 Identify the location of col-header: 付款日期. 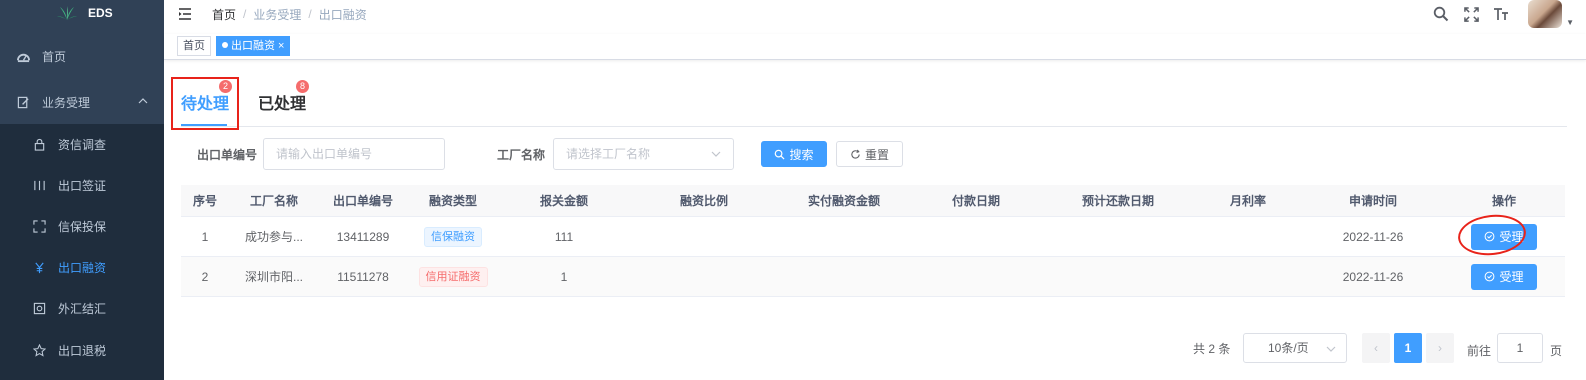
(975, 201).